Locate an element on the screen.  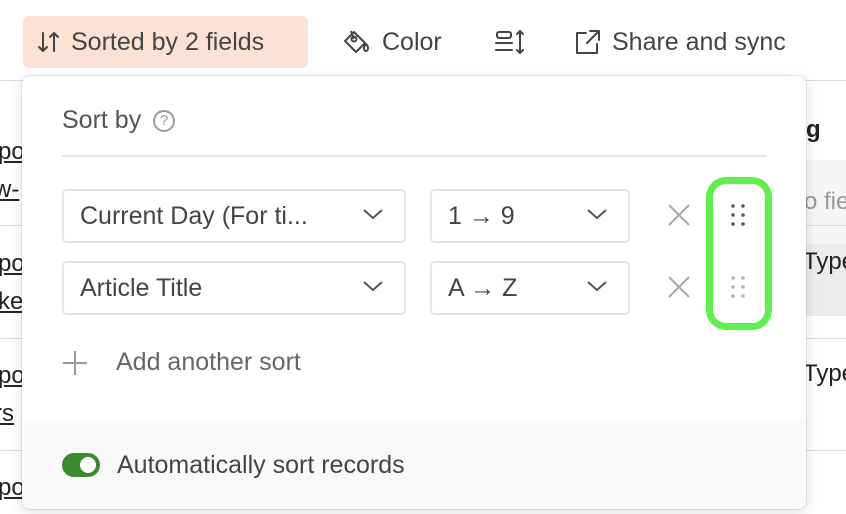
sort-arrows-icon is located at coordinates (48, 42).